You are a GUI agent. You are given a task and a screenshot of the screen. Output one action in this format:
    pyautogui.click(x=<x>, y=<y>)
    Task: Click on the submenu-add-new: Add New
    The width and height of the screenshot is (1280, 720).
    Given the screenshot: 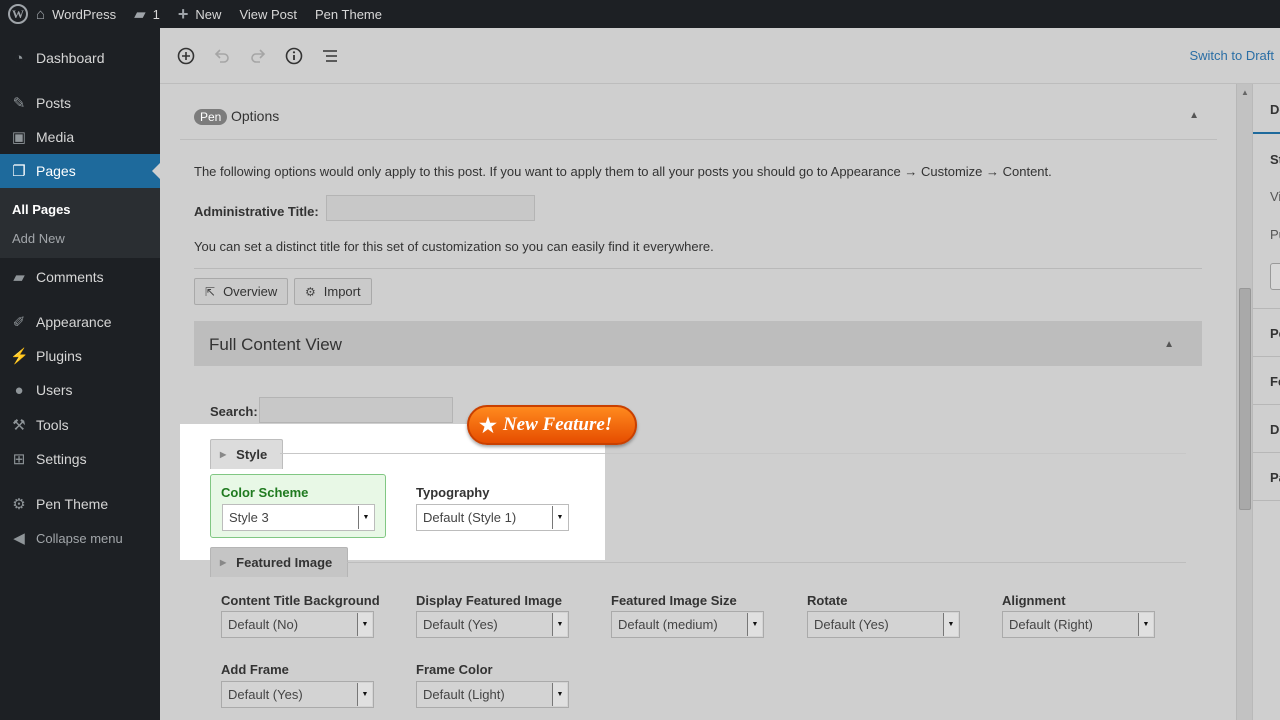 What is the action you would take?
    pyautogui.click(x=38, y=238)
    